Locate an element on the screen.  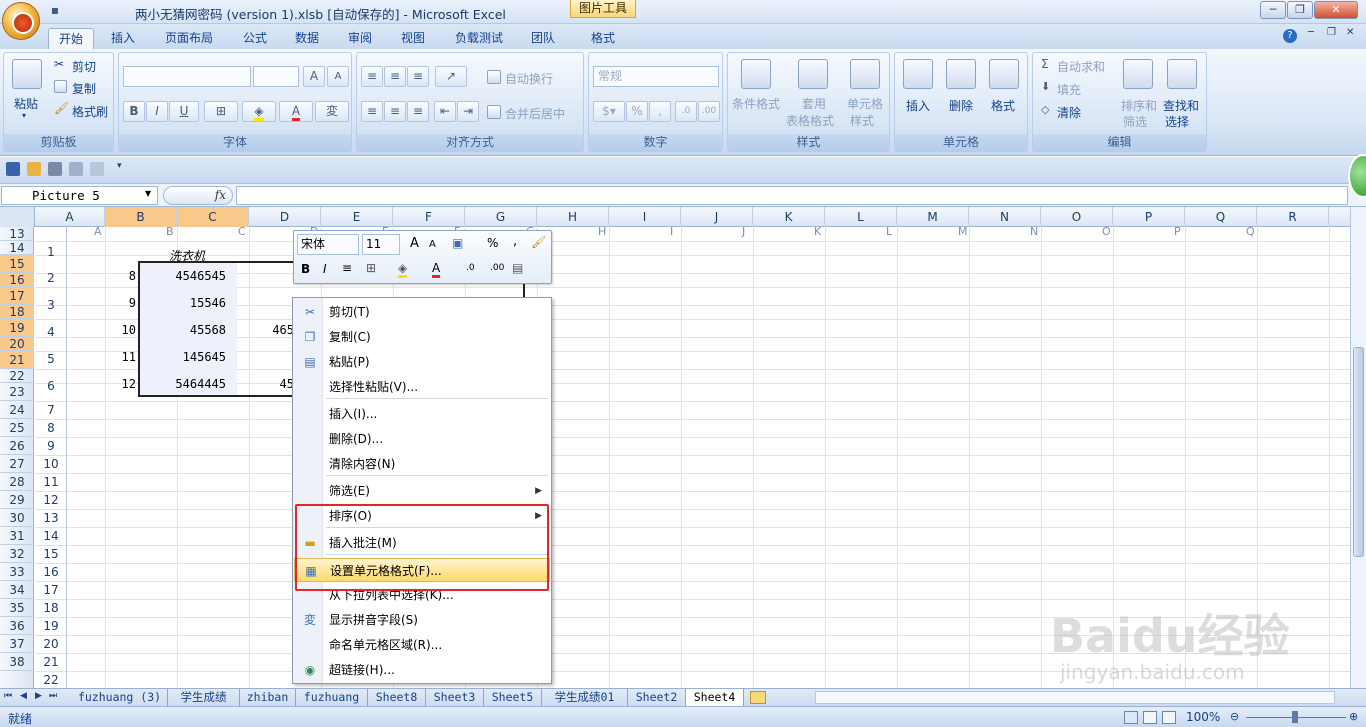
scroll-thumb is located at coordinates (1358, 452).